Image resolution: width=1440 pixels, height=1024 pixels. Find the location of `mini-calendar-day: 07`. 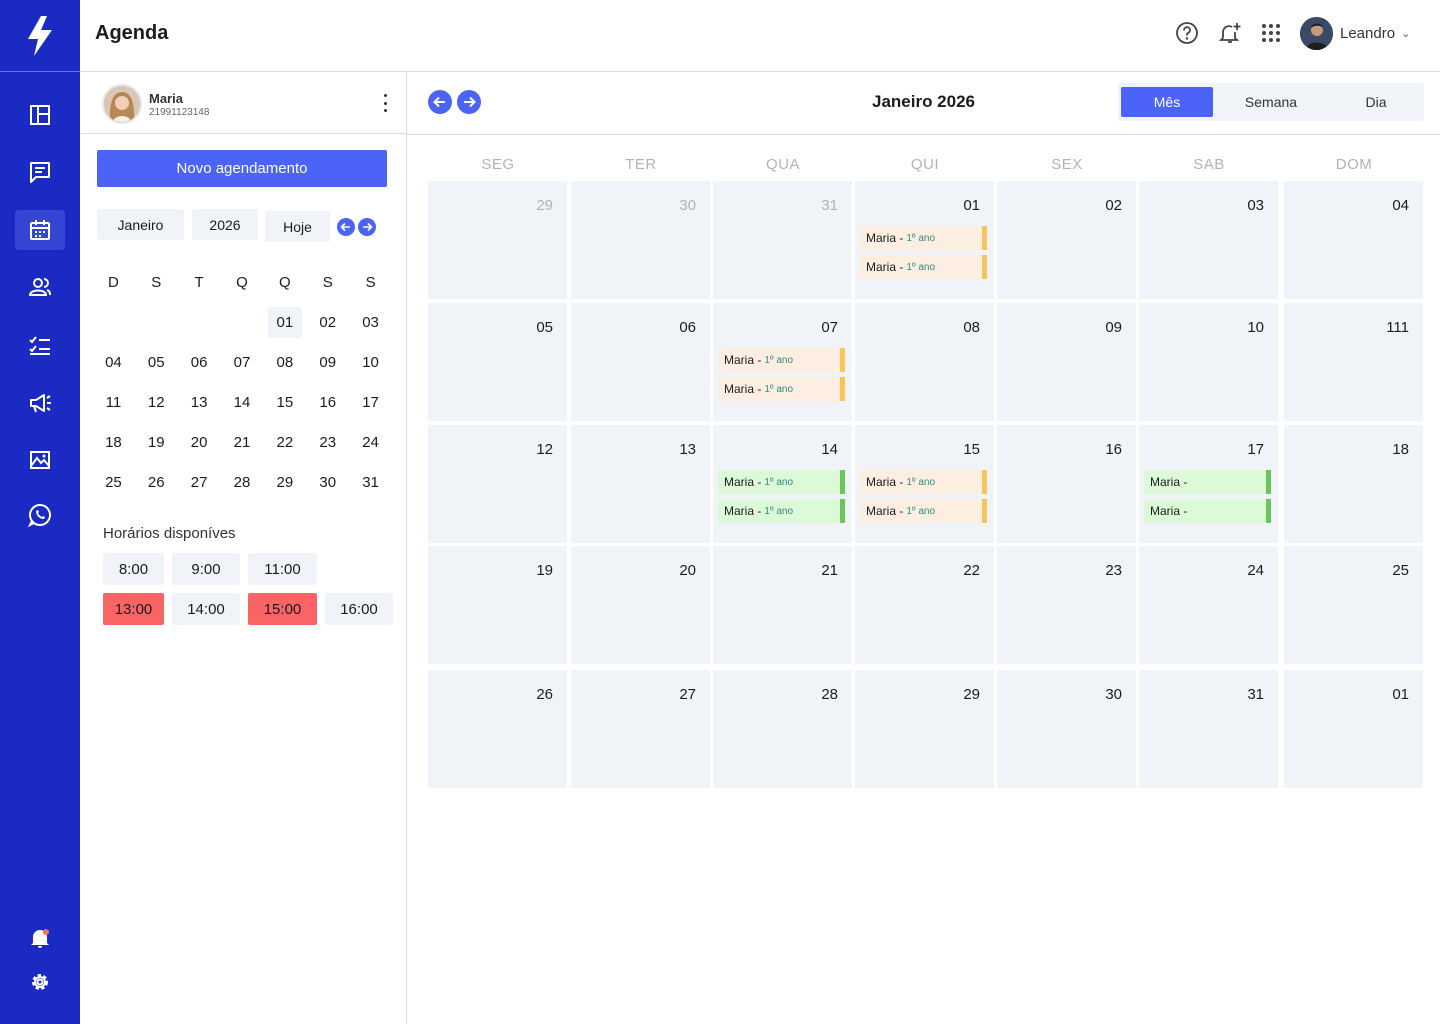

mini-calendar-day: 07 is located at coordinates (242, 362).